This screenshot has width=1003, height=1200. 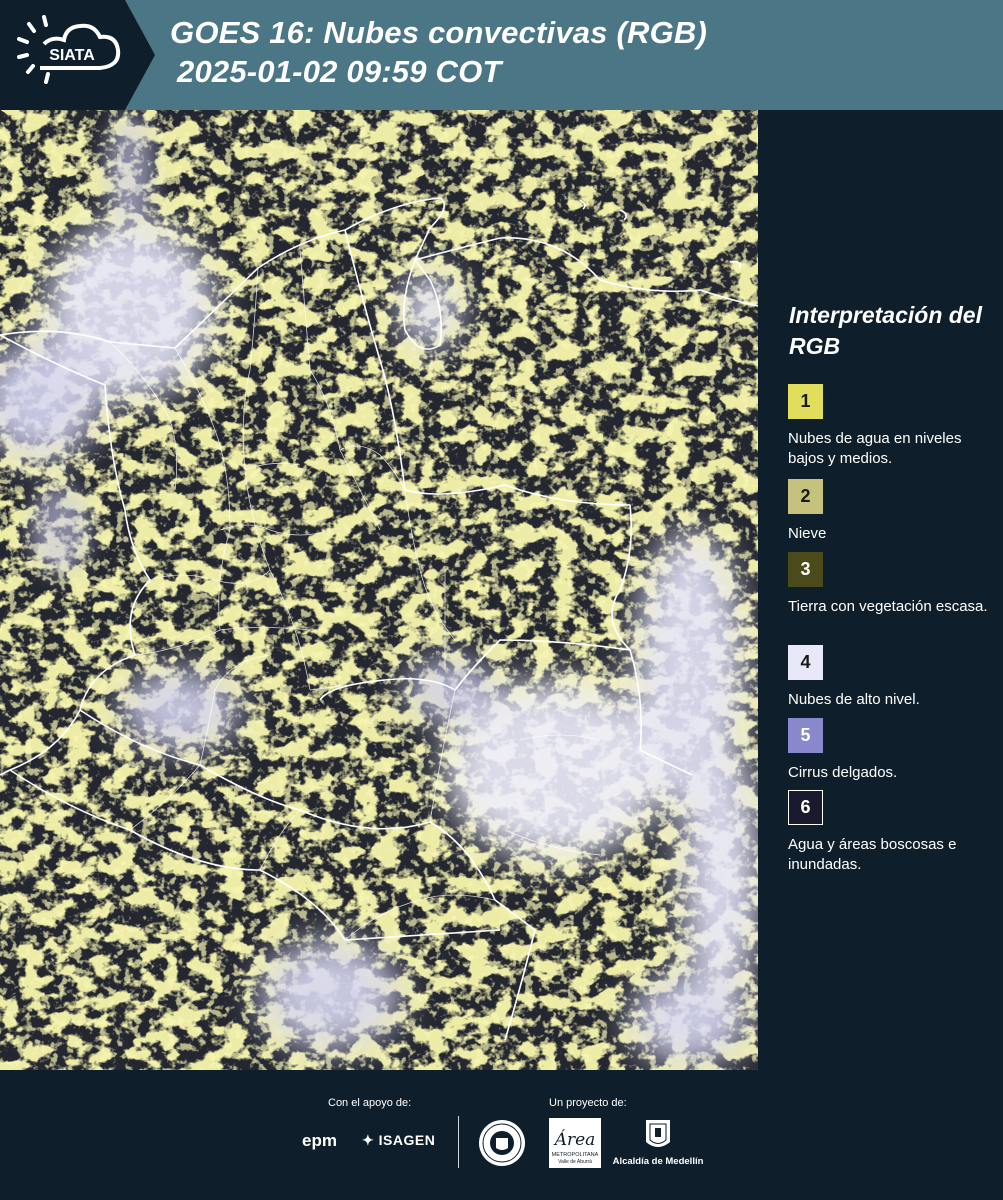 What do you see at coordinates (439, 32) in the screenshot?
I see `page-title: GOES 16: Nubes convectivas (RGB)` at bounding box center [439, 32].